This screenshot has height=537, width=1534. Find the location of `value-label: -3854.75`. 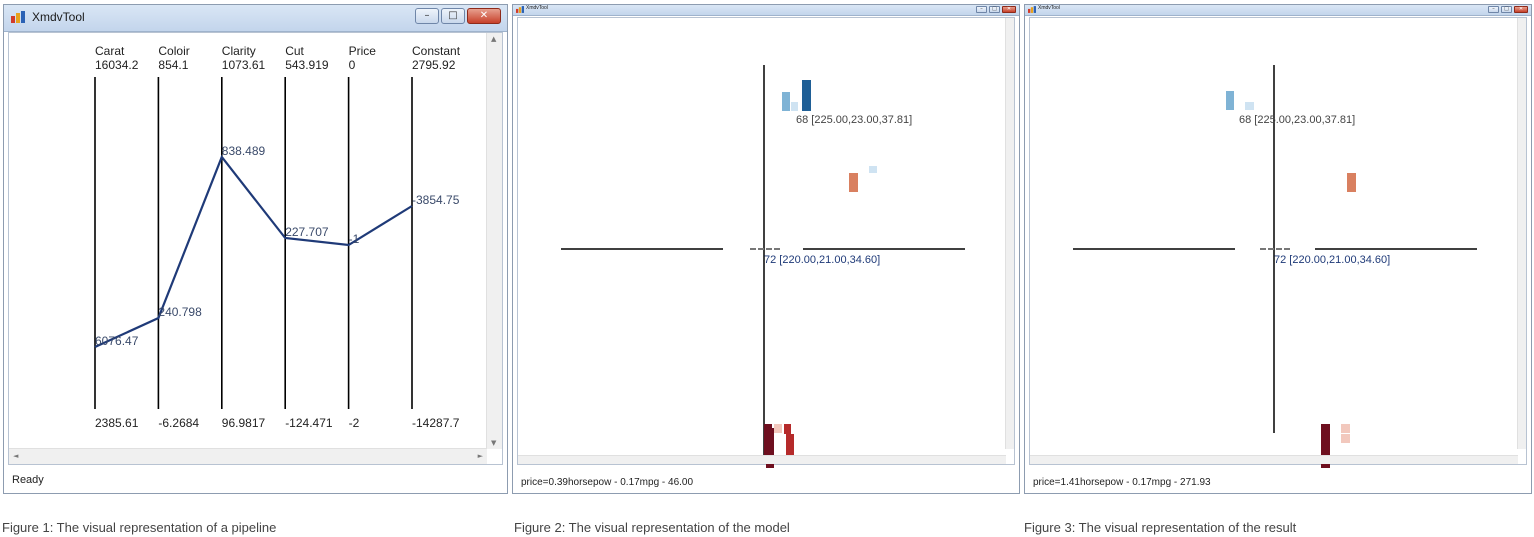

value-label: -3854.75 is located at coordinates (436, 200).